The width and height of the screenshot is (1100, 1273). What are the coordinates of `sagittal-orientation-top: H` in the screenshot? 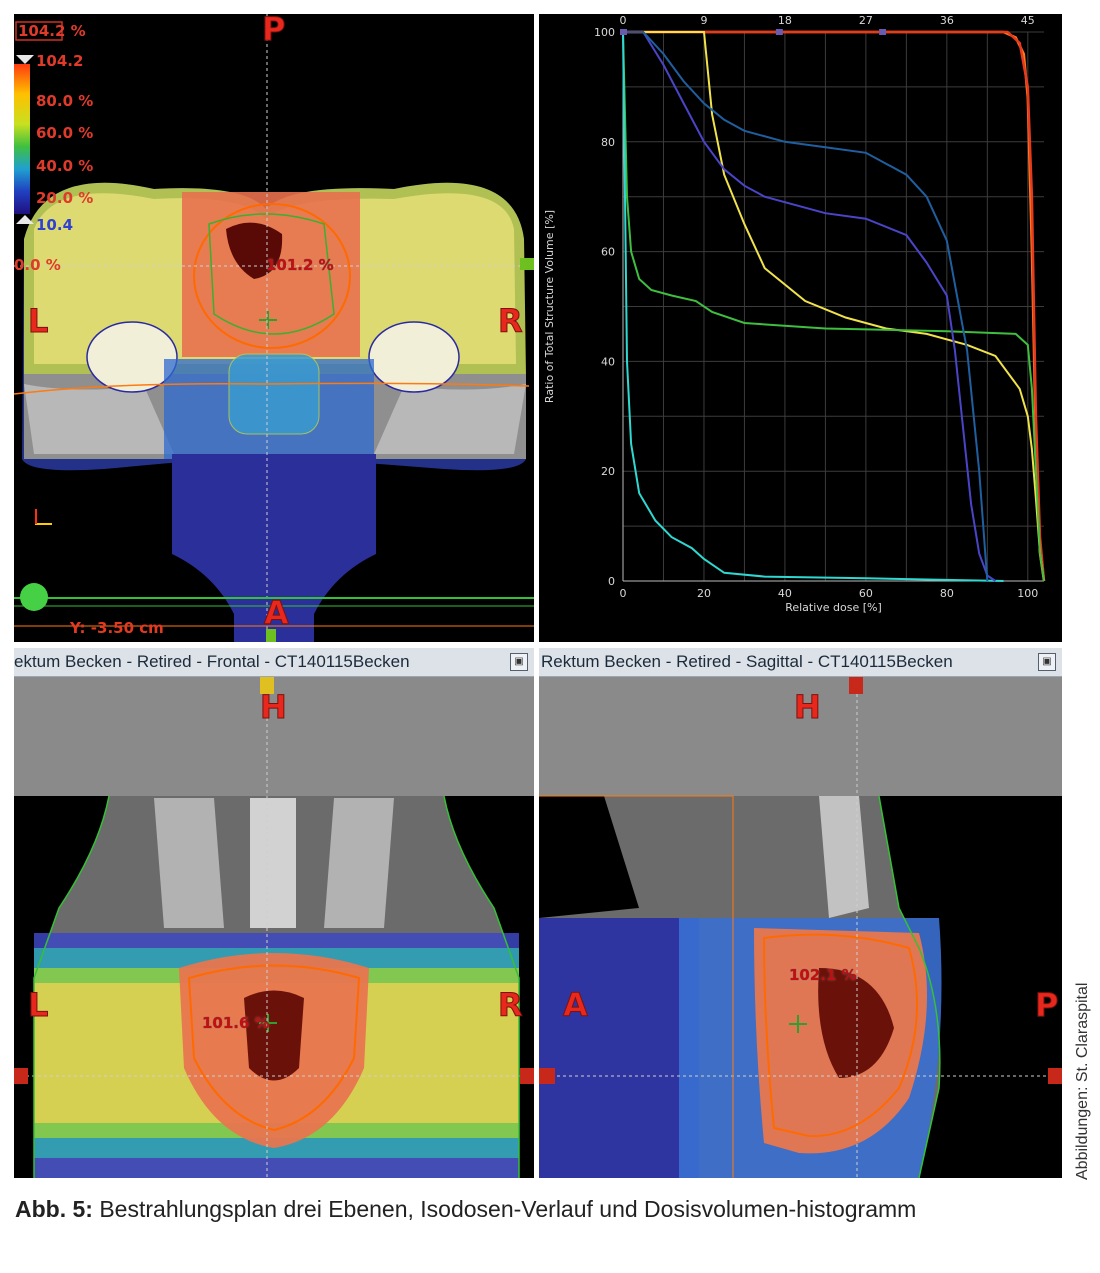 It's located at (808, 707).